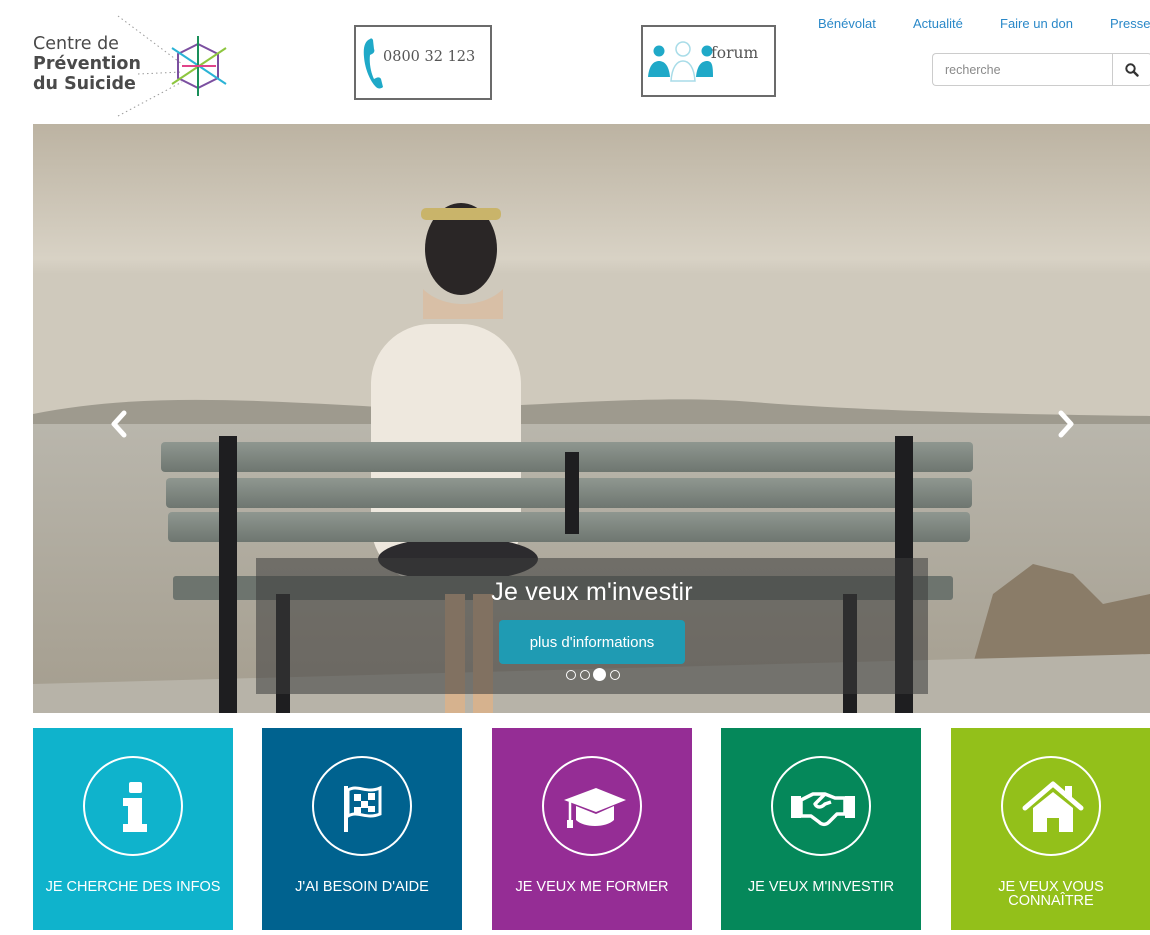  I want to click on nav-link-actualite: Actualité, so click(938, 23).